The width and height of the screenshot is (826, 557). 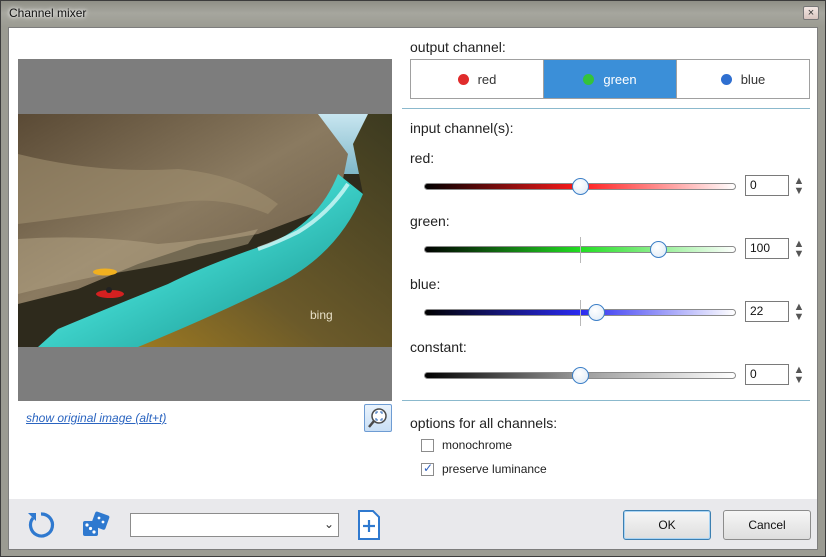 What do you see at coordinates (799, 249) in the screenshot?
I see `green-spinner: ▲ ▼` at bounding box center [799, 249].